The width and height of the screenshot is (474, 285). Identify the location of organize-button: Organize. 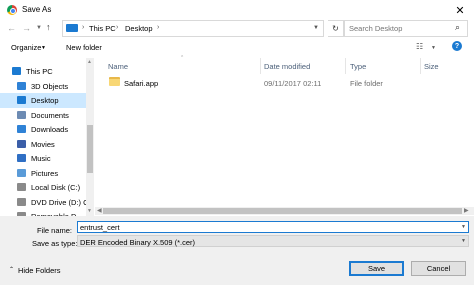
(26, 47).